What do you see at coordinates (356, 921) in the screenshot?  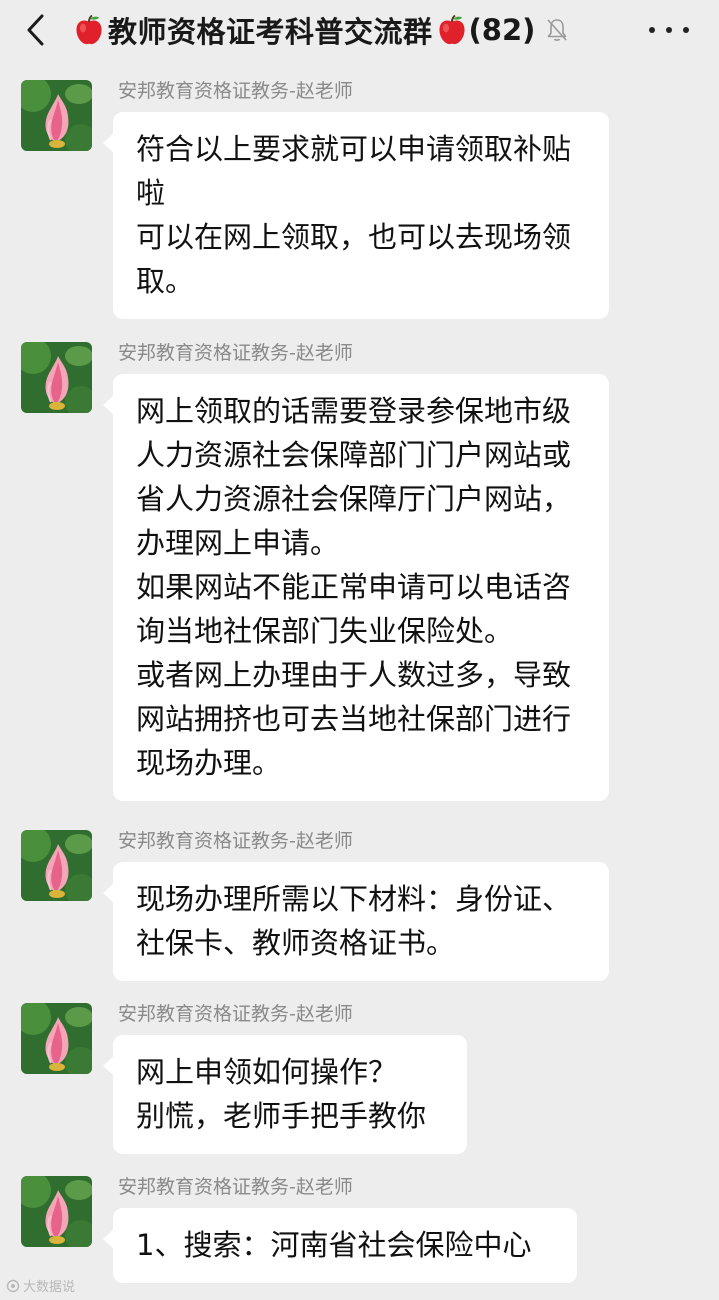 I see `message-bubble: 现场办理所需以下材料：身份证、社保卡、教师资格证书。` at bounding box center [356, 921].